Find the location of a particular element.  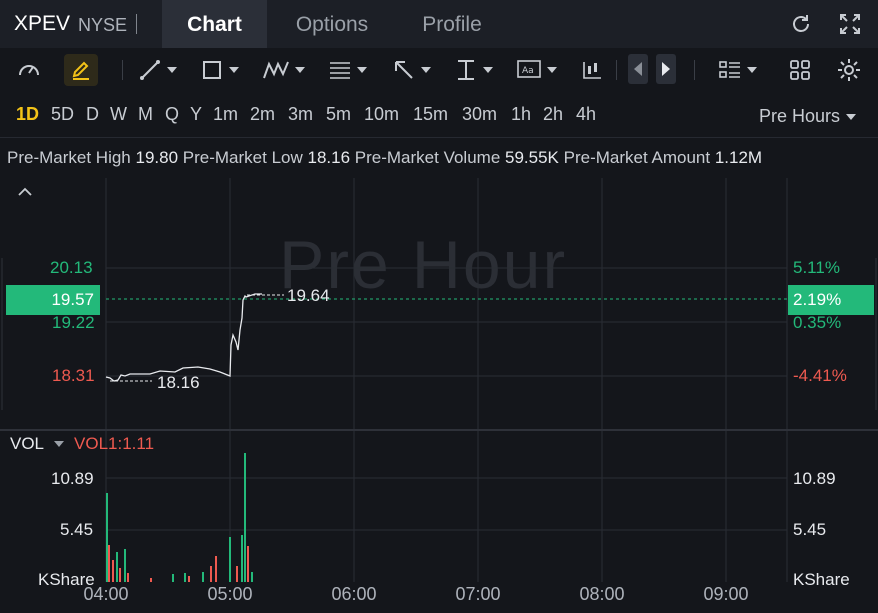

price-axis-label: 19.22 is located at coordinates (73, 322).